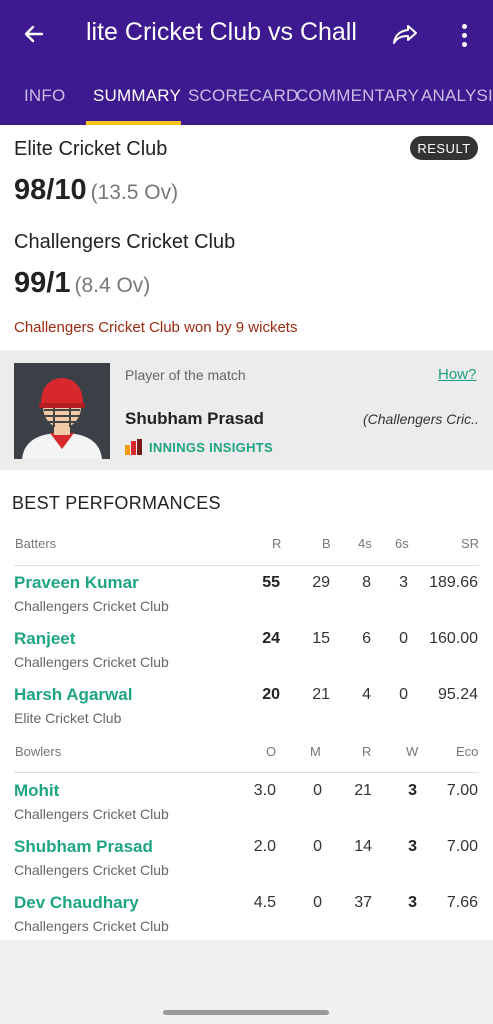 The width and height of the screenshot is (493, 1024). Describe the element at coordinates (185, 375) in the screenshot. I see `player-of-match-label: Player of the match` at that location.